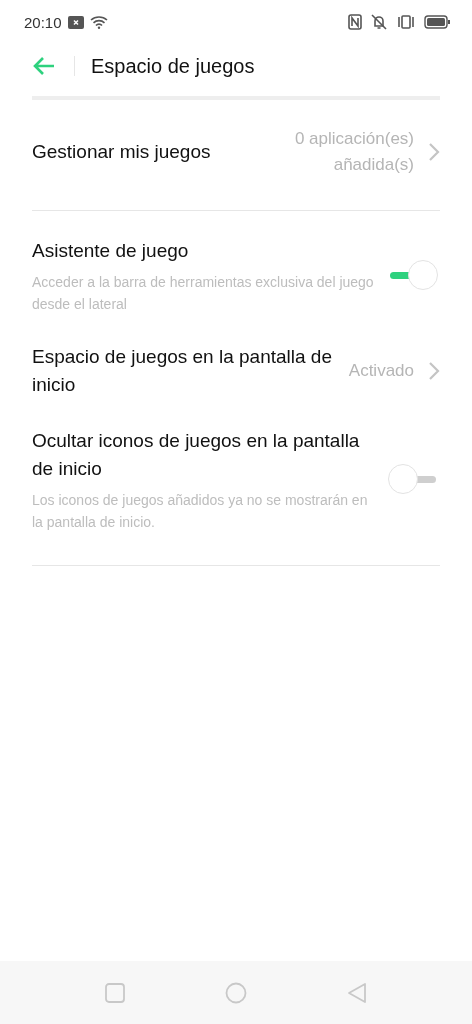 This screenshot has height=1024, width=472. Describe the element at coordinates (173, 66) in the screenshot. I see `page-title: Espacio de juegos` at that location.